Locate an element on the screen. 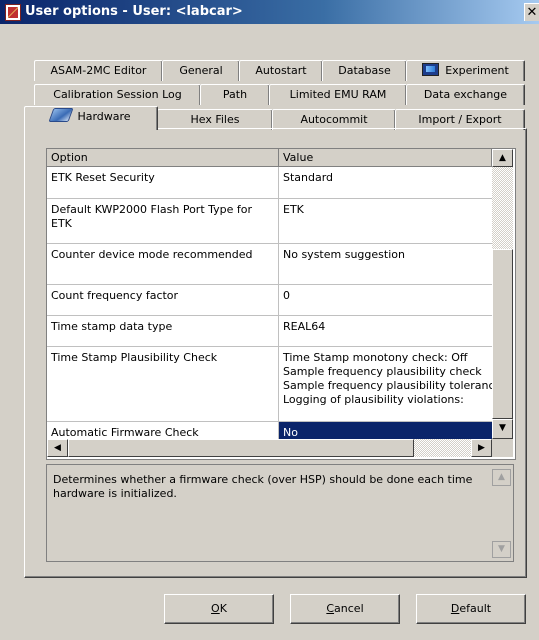 The width and height of the screenshot is (539, 640). option-cell: Time stamp data type is located at coordinates (163, 331).